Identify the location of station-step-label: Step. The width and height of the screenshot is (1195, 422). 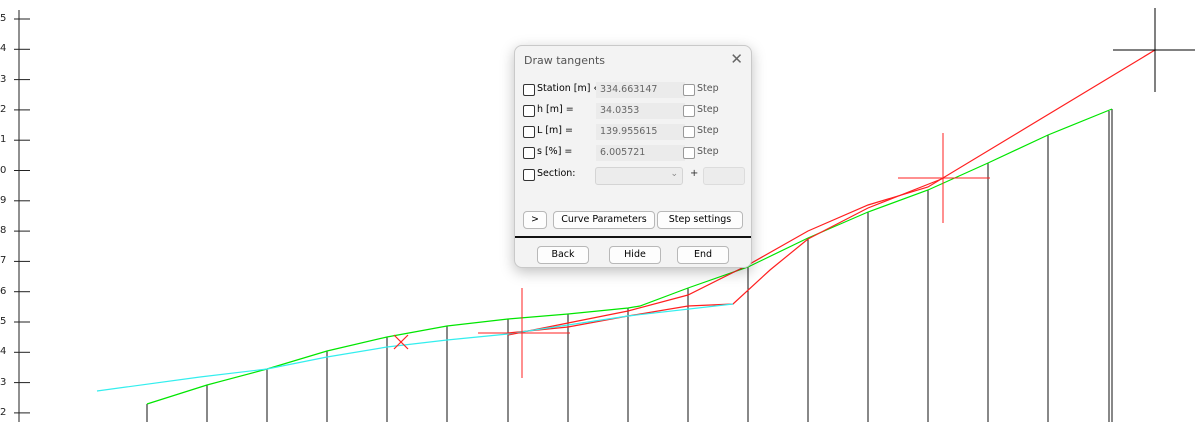
(708, 88).